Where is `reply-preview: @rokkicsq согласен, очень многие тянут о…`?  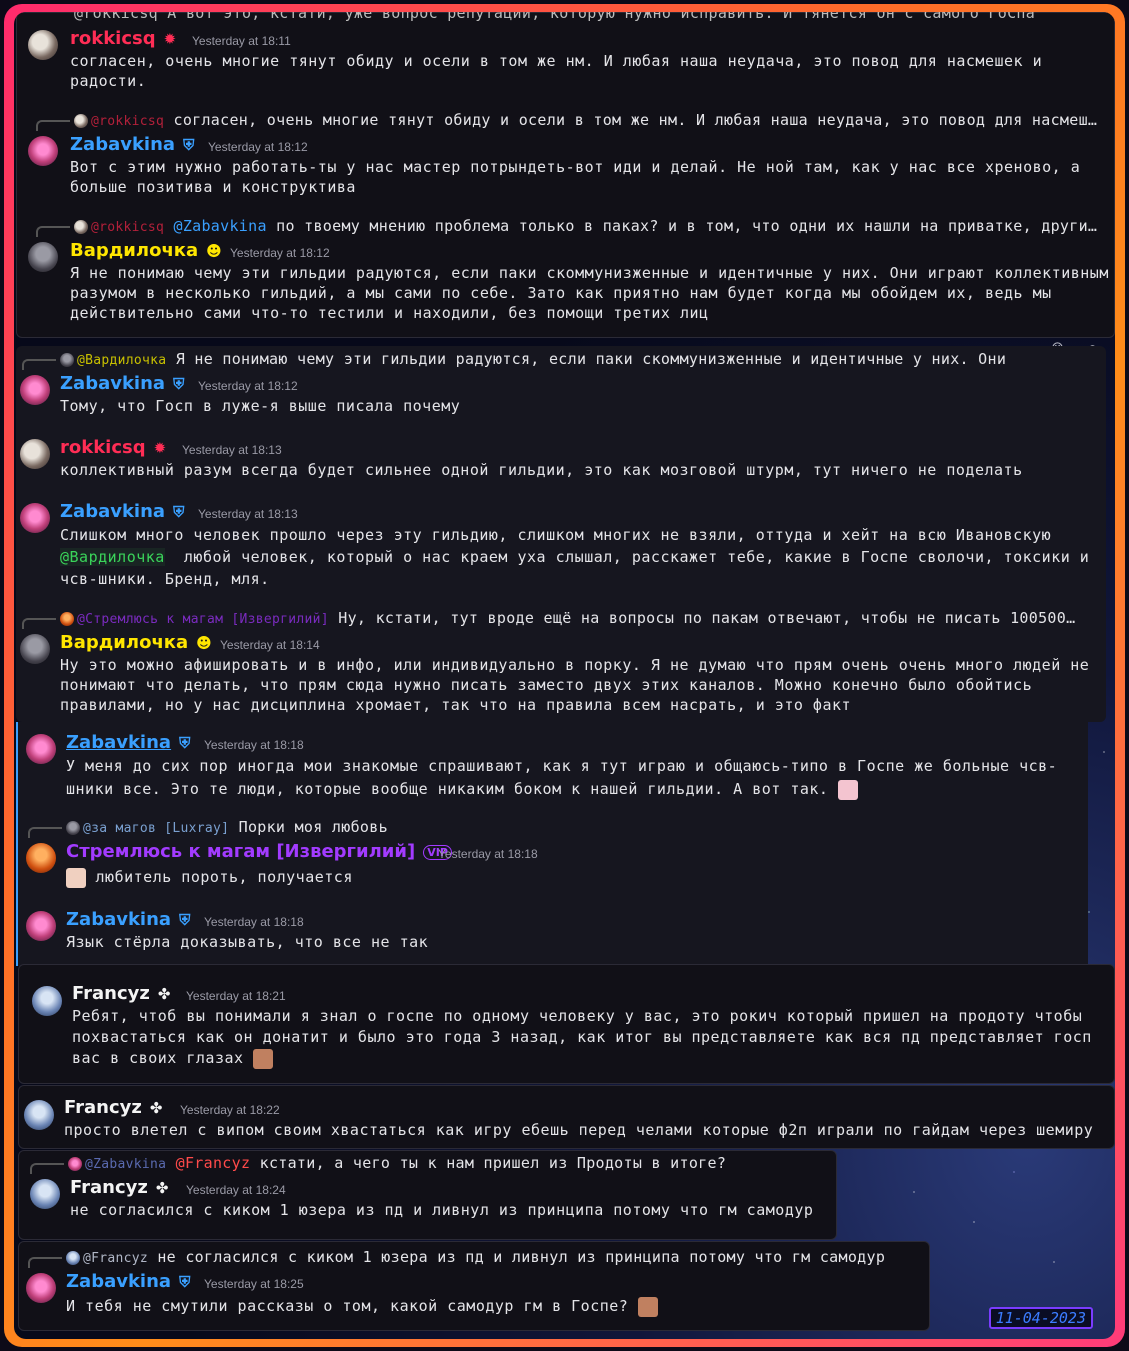
reply-preview: @rokkicsq согласен, очень многие тянут о… is located at coordinates (573, 121).